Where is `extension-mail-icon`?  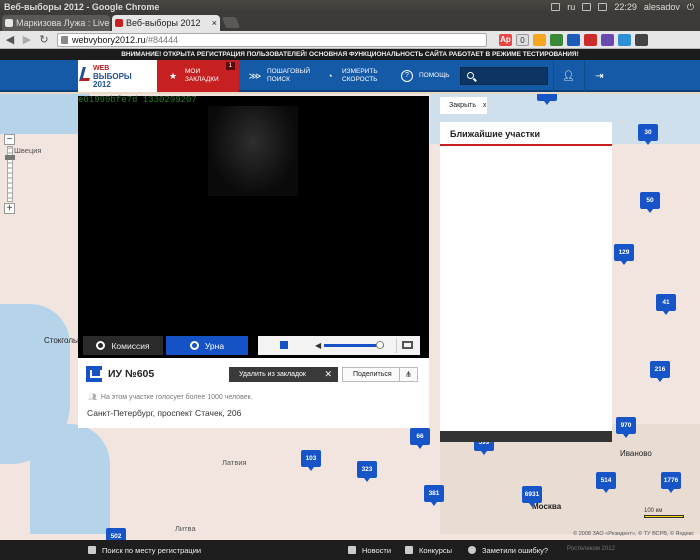
extension-mail-icon is located at coordinates (624, 39).